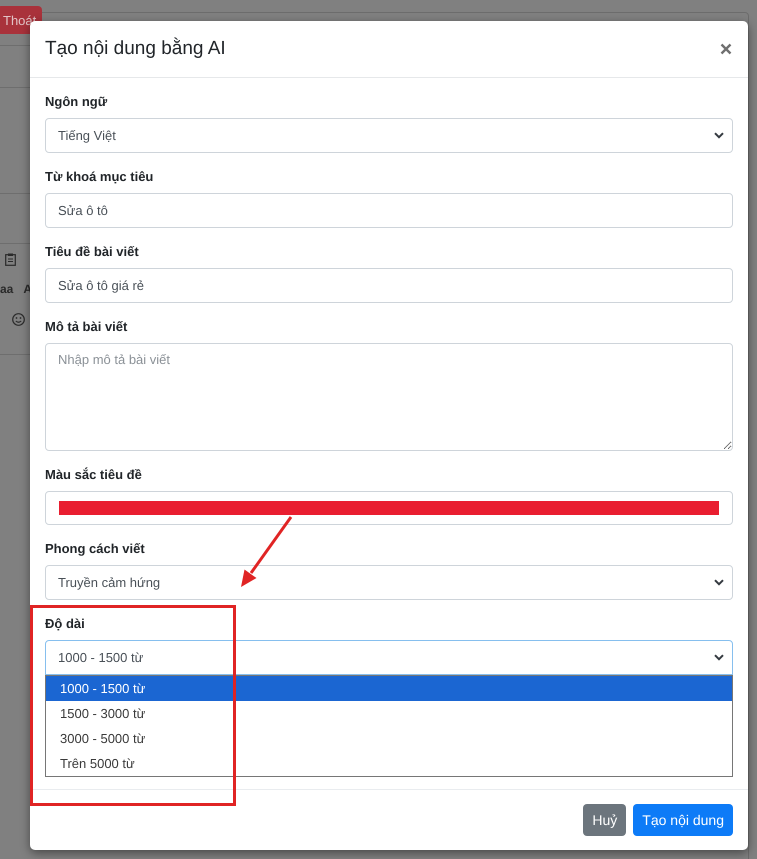 The image size is (757, 859). What do you see at coordinates (389, 738) in the screenshot?
I see `dropdown-option: 3000 - 5000 từ` at bounding box center [389, 738].